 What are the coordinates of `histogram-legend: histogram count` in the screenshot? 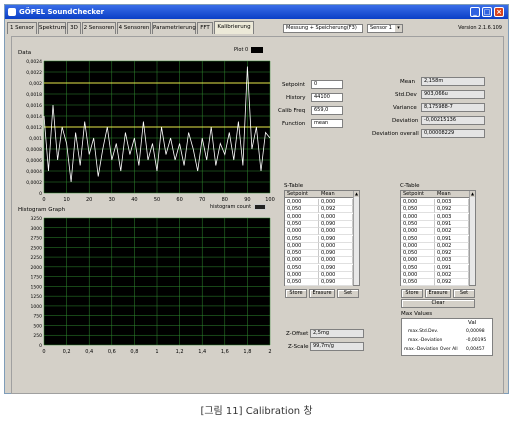 It's located at (238, 207).